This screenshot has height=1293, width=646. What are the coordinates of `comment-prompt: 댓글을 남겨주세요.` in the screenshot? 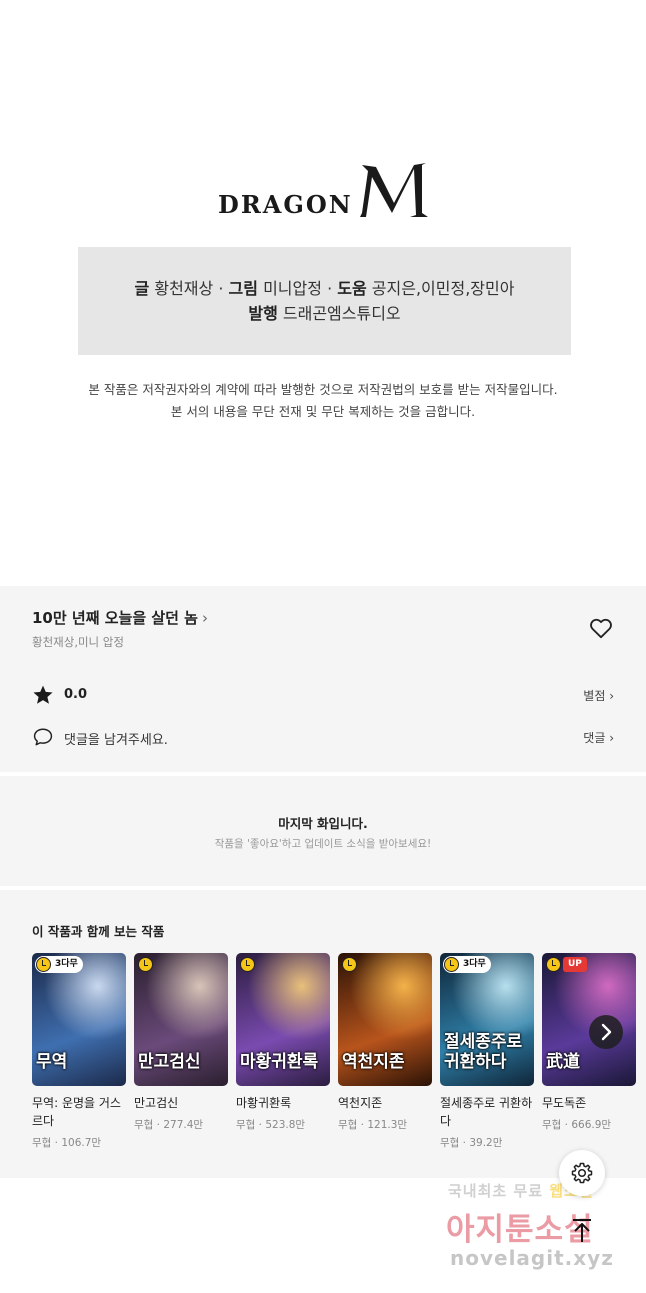 It's located at (116, 738).